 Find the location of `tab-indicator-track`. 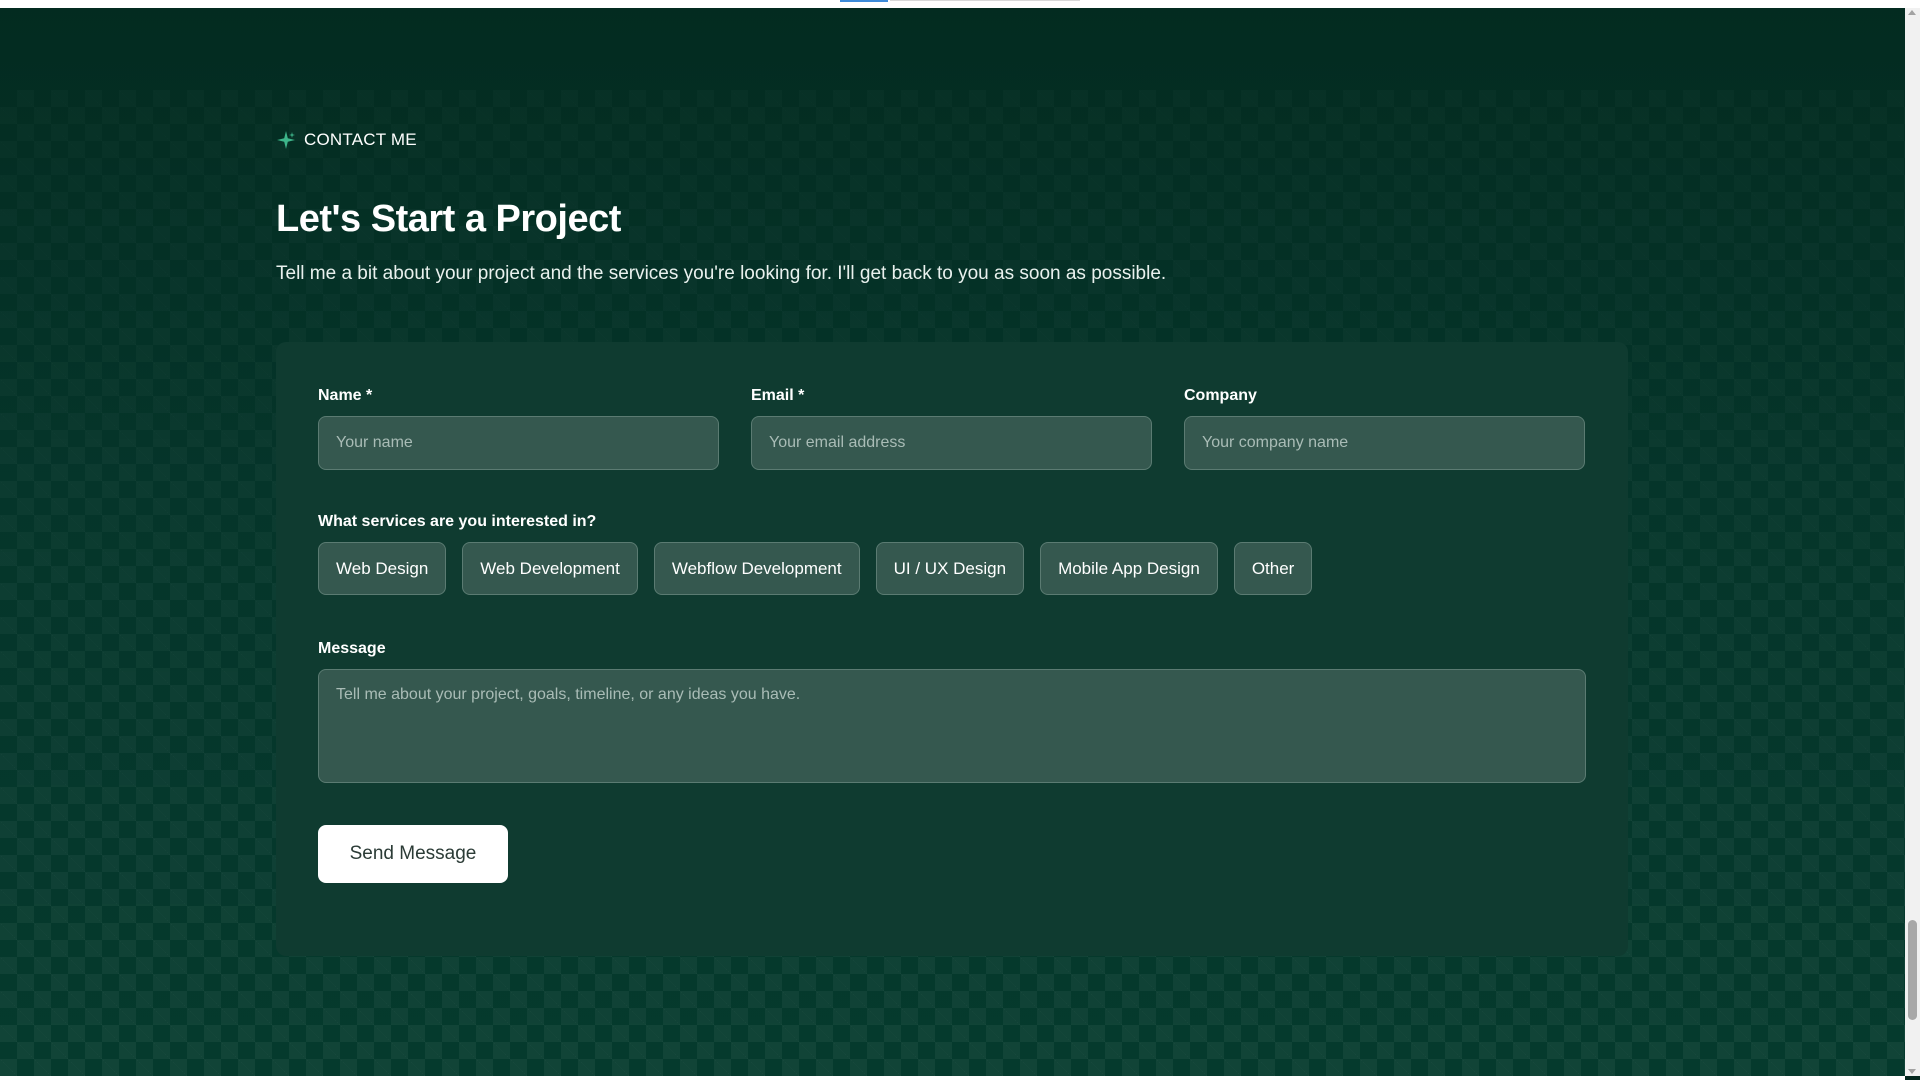

tab-indicator-track is located at coordinates (985, 0).